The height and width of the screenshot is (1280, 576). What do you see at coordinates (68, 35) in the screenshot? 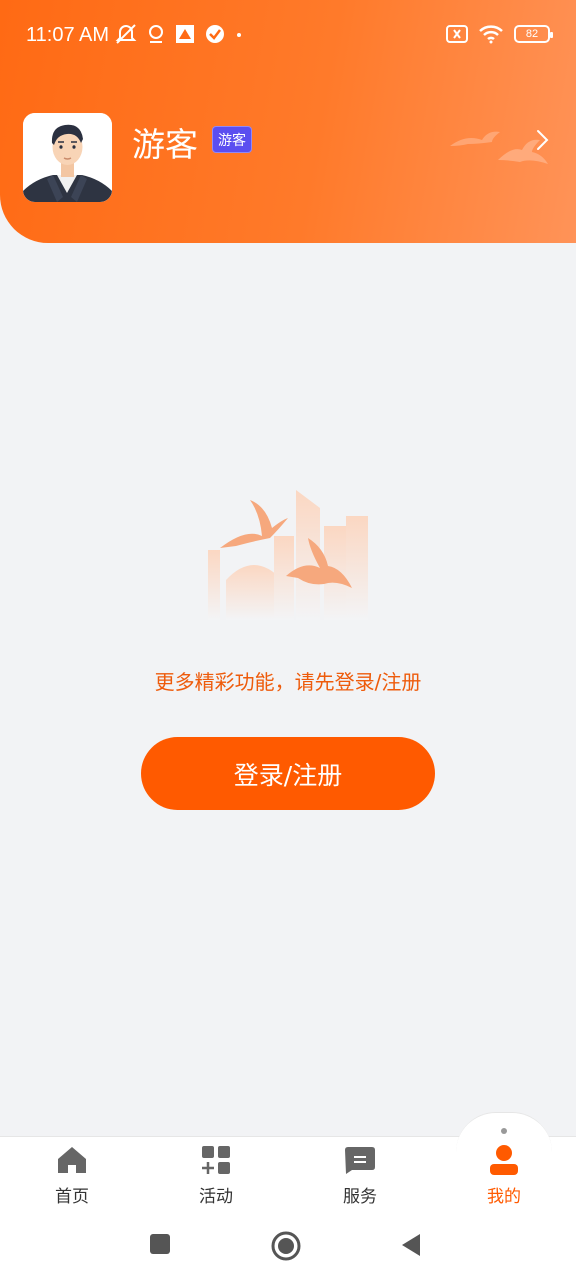
I see `status-time: 11:07 AM` at bounding box center [68, 35].